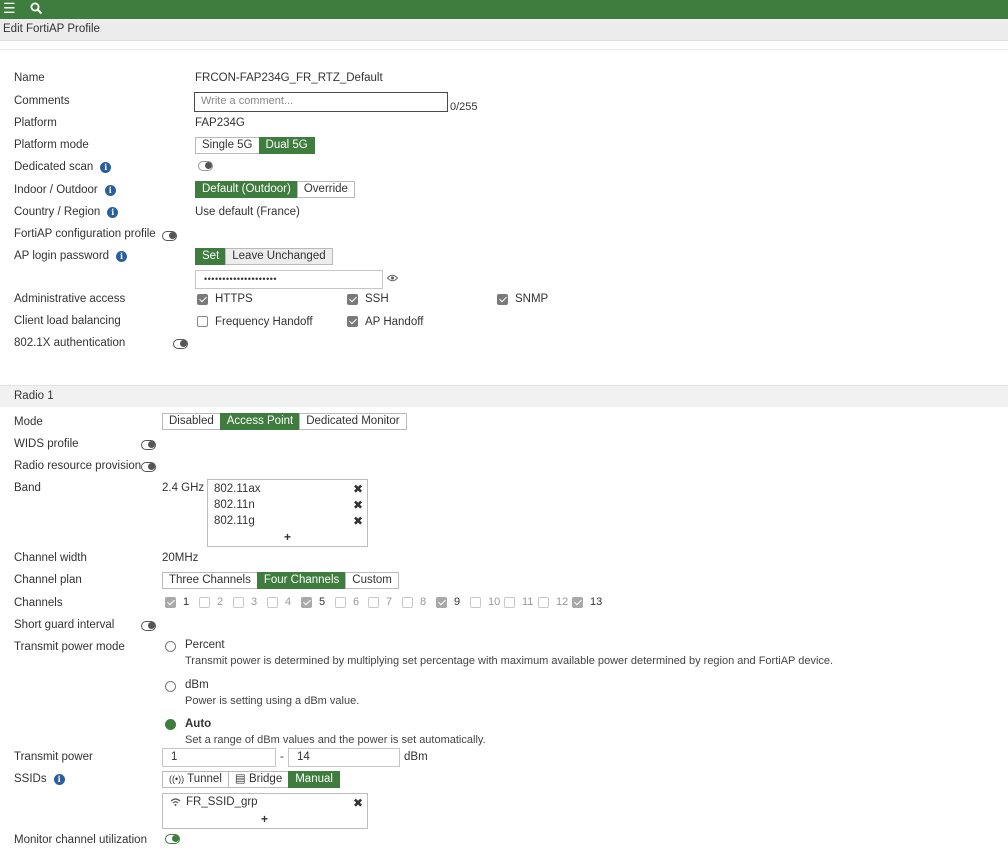  I want to click on country-region-label: Country / Region, so click(57, 212).